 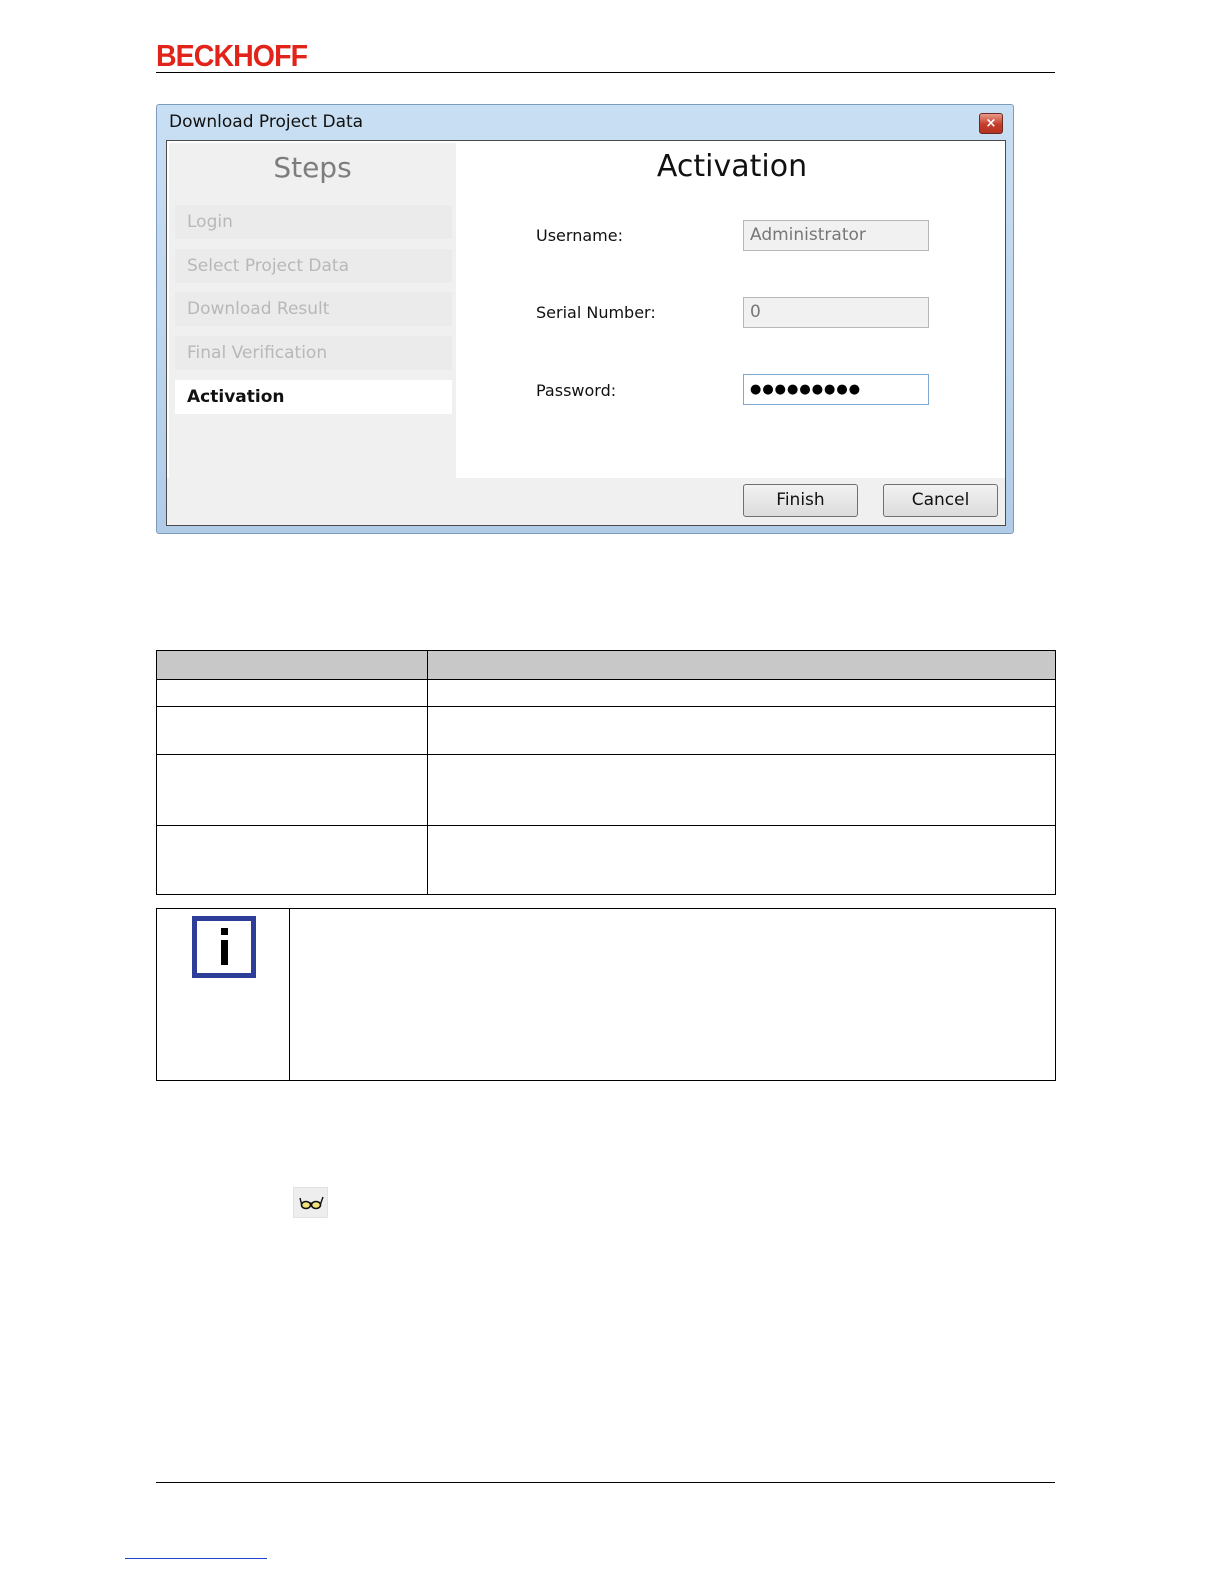 What do you see at coordinates (836, 389) in the screenshot?
I see `password-field: ●●●●●●●●●` at bounding box center [836, 389].